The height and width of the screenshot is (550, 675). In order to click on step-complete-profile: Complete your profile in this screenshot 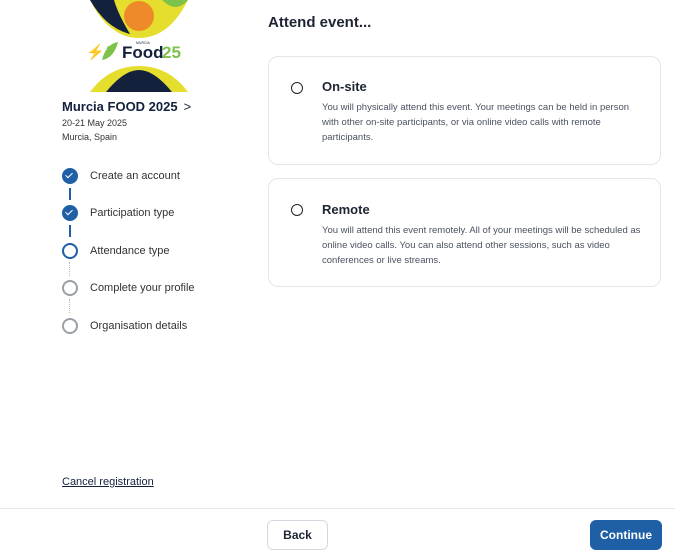, I will do `click(128, 288)`.